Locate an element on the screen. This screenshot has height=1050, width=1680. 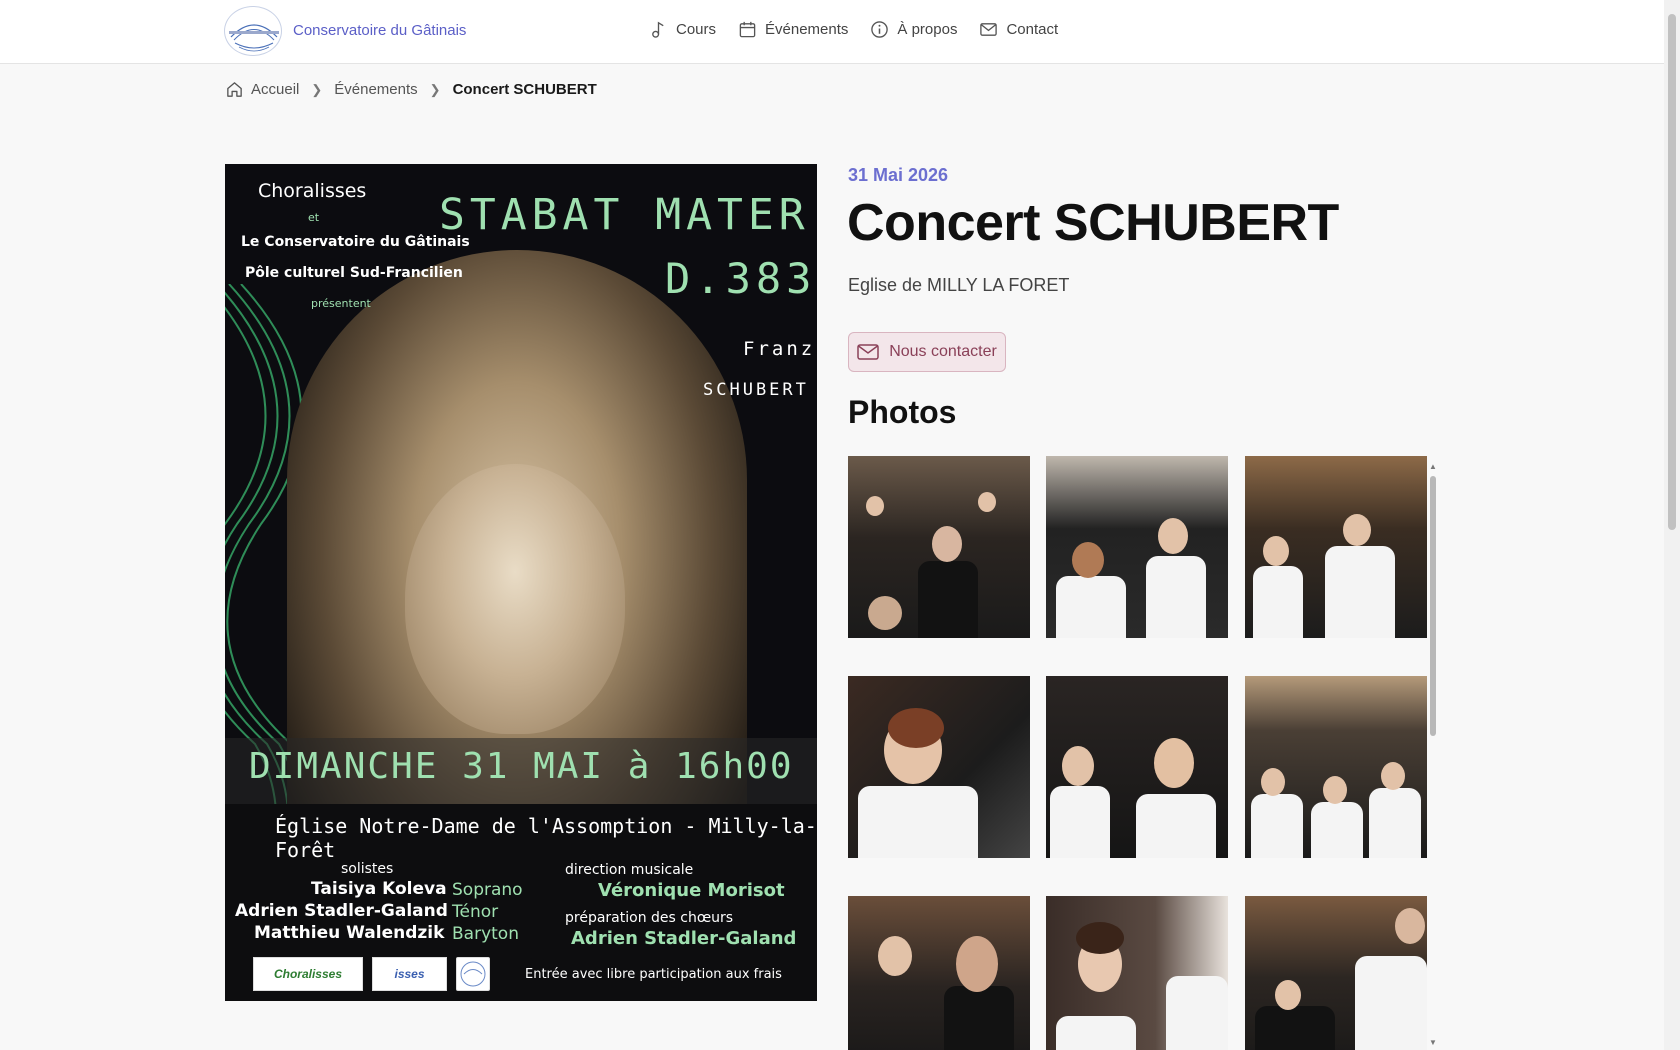
nav-apropos: À propos is located at coordinates (913, 29).